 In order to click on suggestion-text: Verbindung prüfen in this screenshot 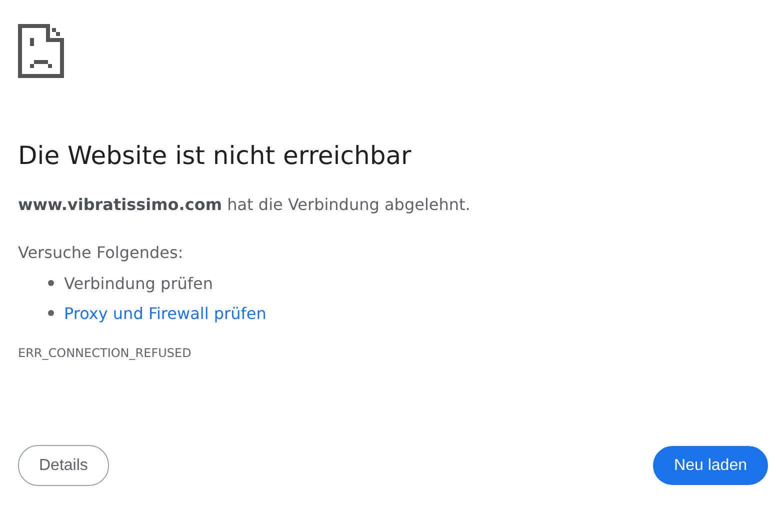, I will do `click(139, 283)`.